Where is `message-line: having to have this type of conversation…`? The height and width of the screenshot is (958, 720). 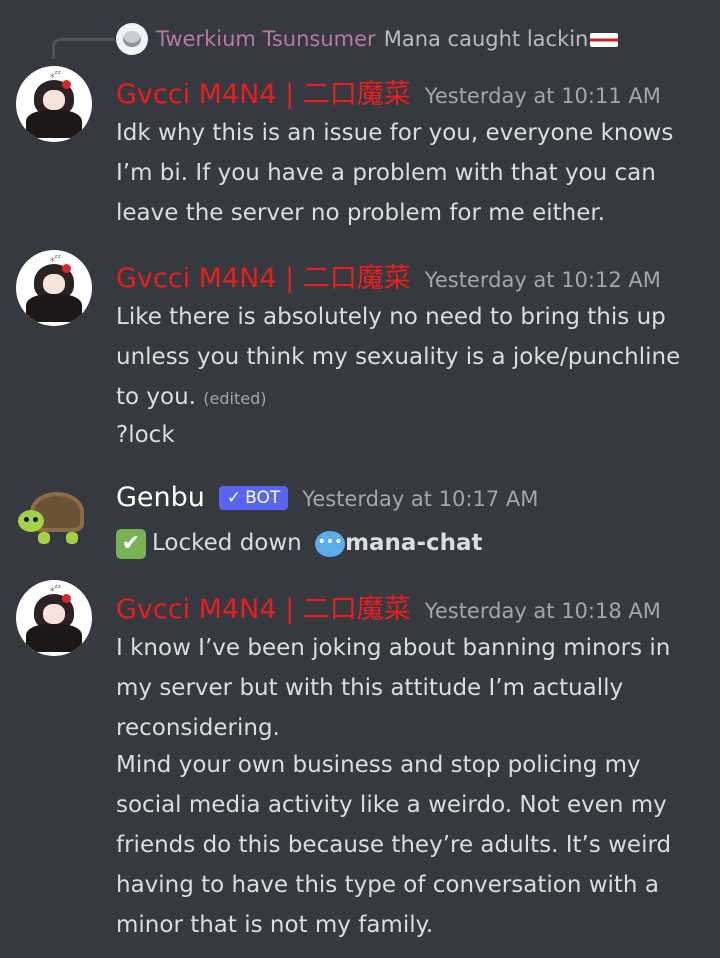 message-line: having to have this type of conversation… is located at coordinates (387, 885).